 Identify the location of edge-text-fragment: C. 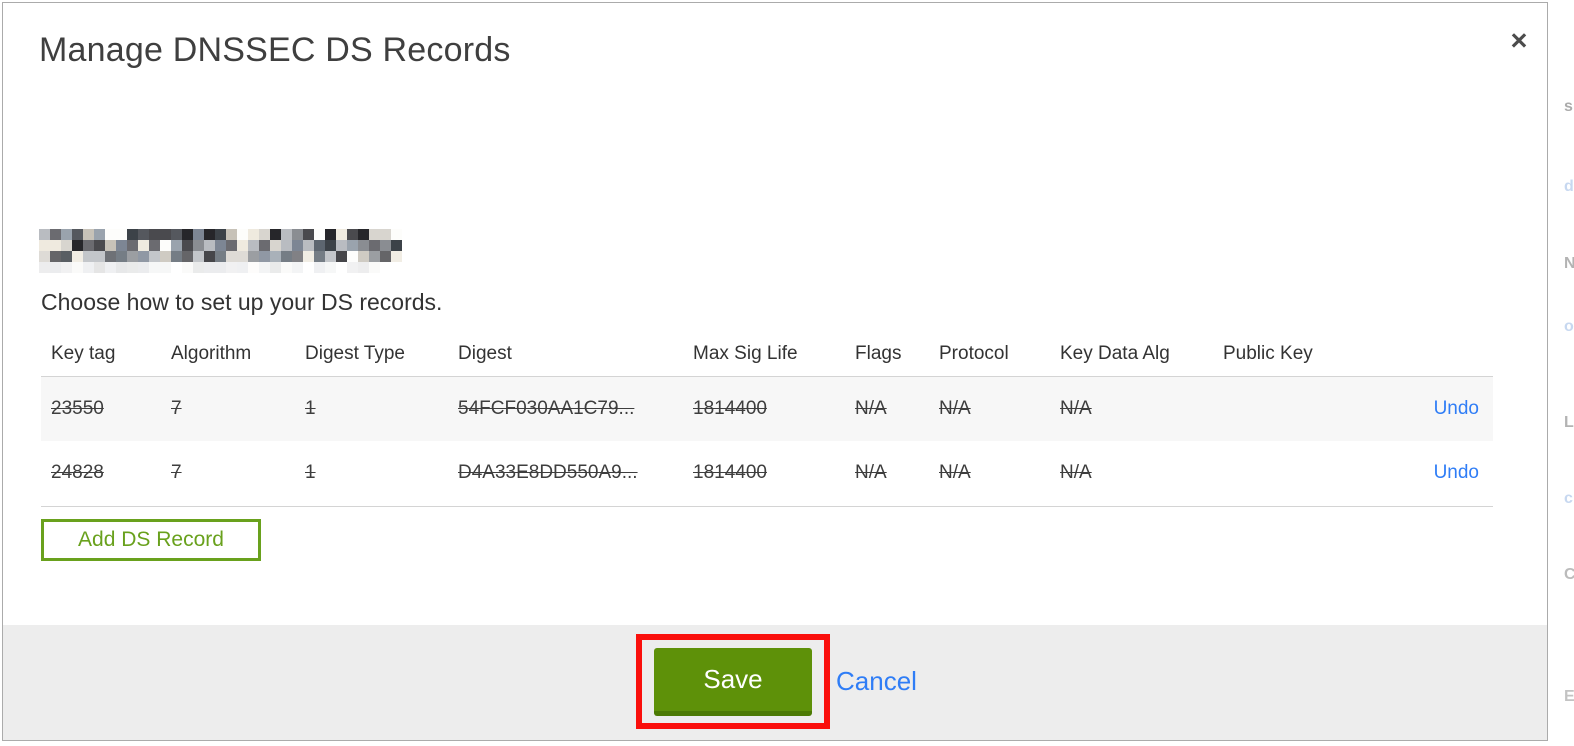
(1569, 574).